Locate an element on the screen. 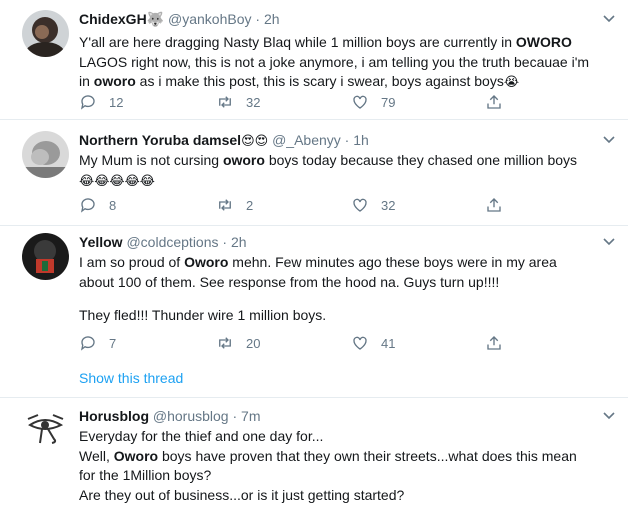 Image resolution: width=628 pixels, height=506 pixels. retweet-count: 20 is located at coordinates (253, 343).